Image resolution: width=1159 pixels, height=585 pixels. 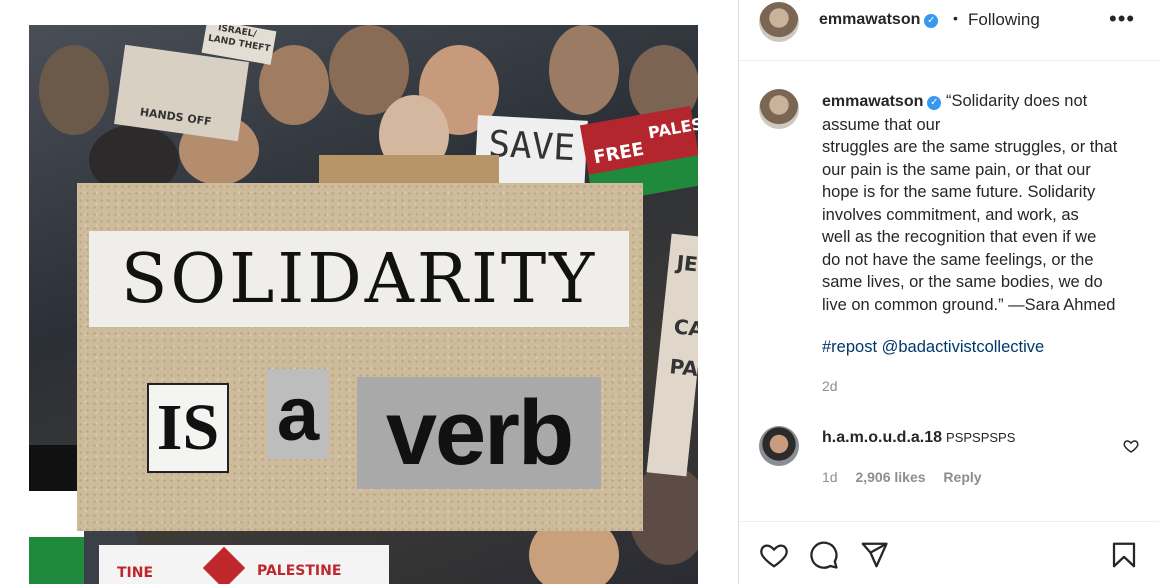 I want to click on post-header: emmawatson ✓ • Following •••, so click(x=949, y=30).